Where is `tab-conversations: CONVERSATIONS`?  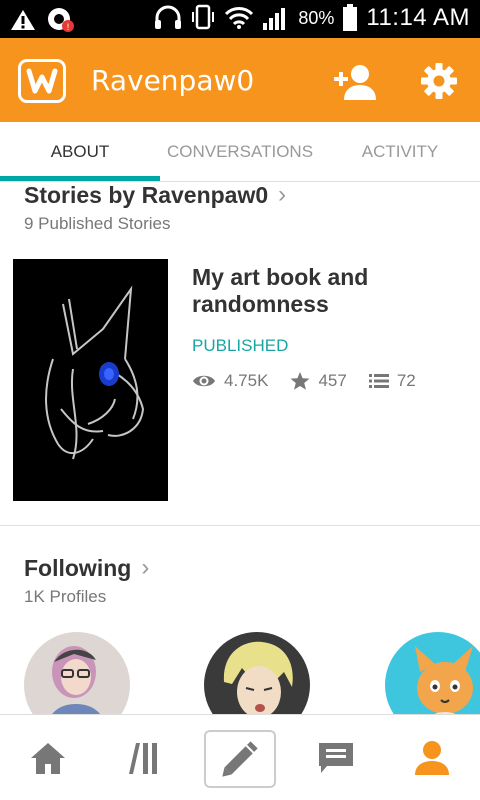
tab-conversations: CONVERSATIONS is located at coordinates (240, 152).